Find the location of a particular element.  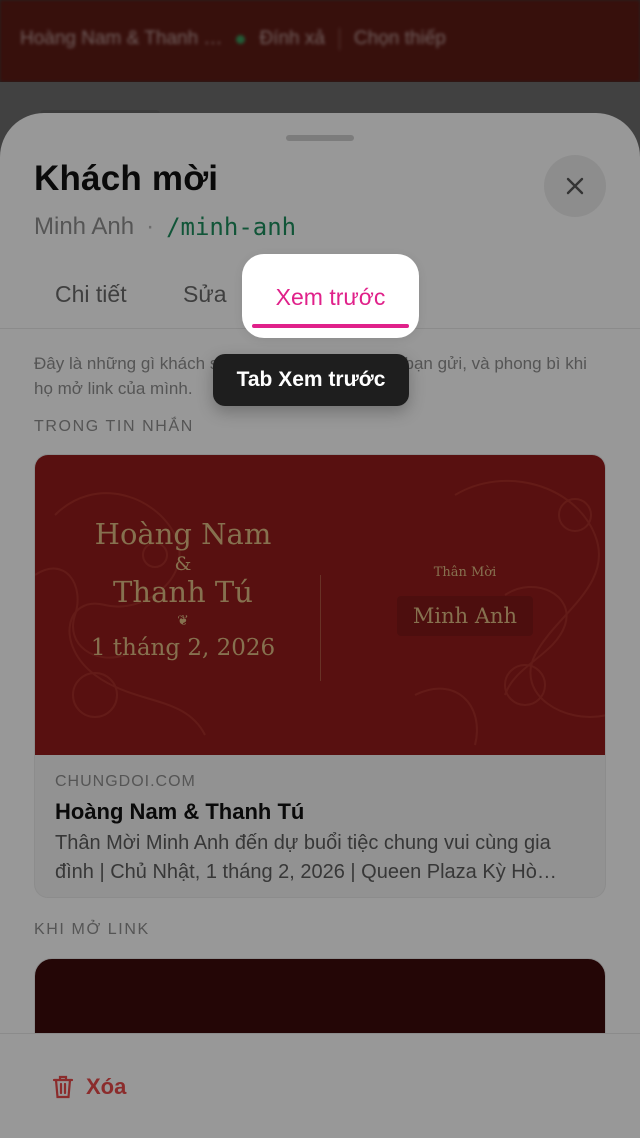

tooltip: Tab Xem trước is located at coordinates (311, 380).